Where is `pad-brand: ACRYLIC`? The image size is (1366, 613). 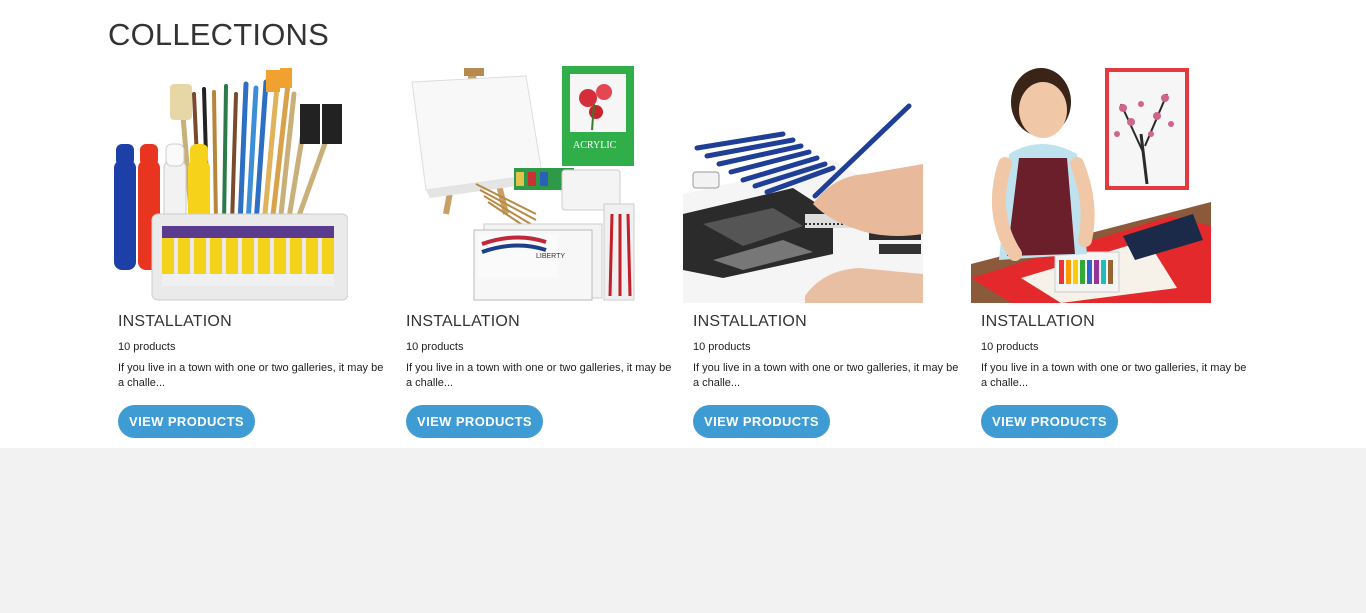 pad-brand: ACRYLIC is located at coordinates (595, 145).